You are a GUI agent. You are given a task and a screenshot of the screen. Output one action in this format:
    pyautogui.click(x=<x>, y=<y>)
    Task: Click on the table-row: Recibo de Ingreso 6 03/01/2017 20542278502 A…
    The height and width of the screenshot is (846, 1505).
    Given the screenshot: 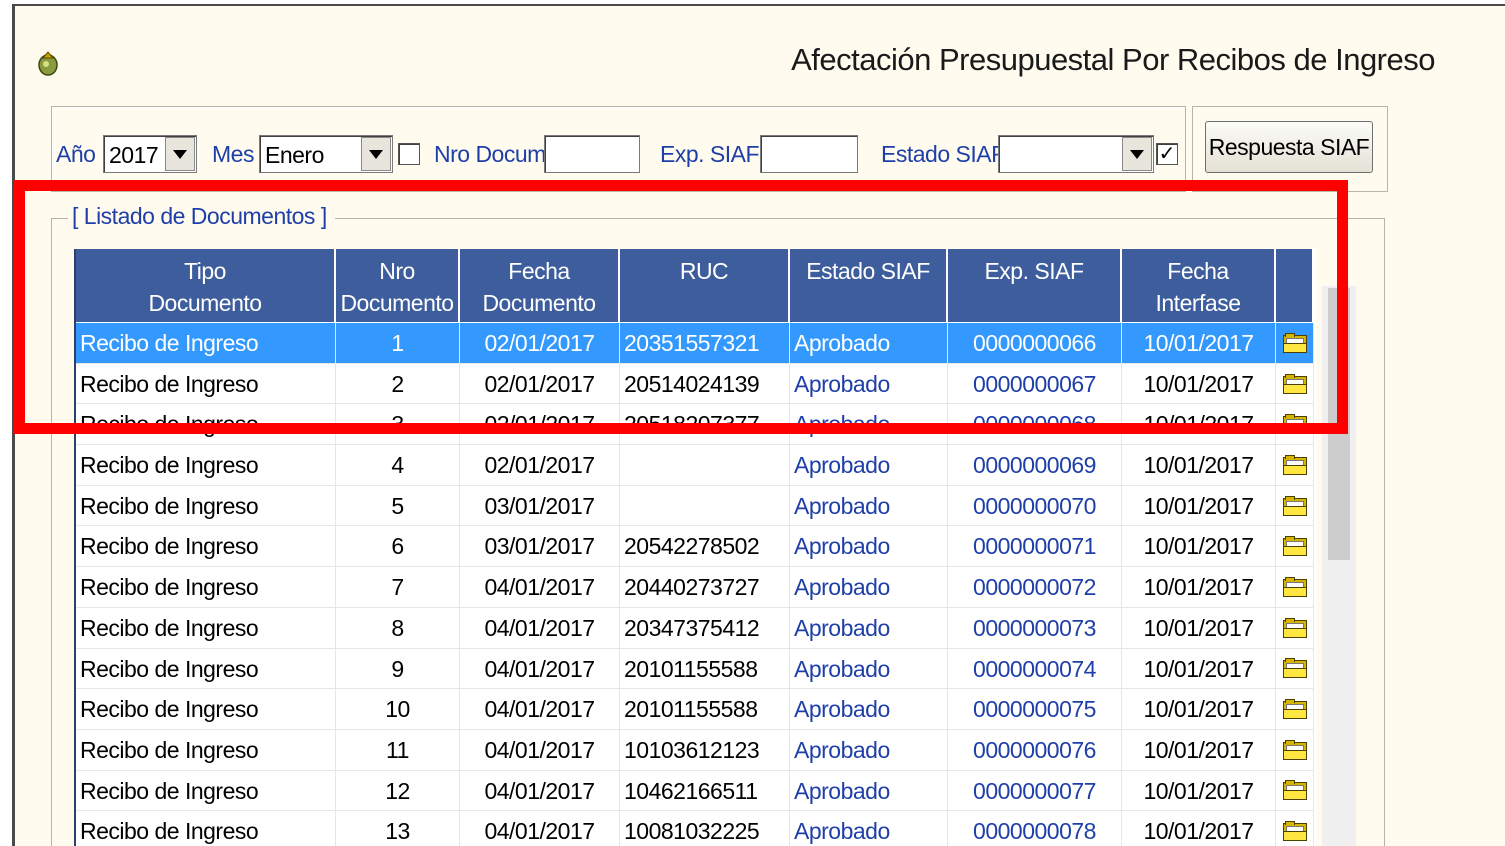 What is the action you would take?
    pyautogui.click(x=695, y=547)
    